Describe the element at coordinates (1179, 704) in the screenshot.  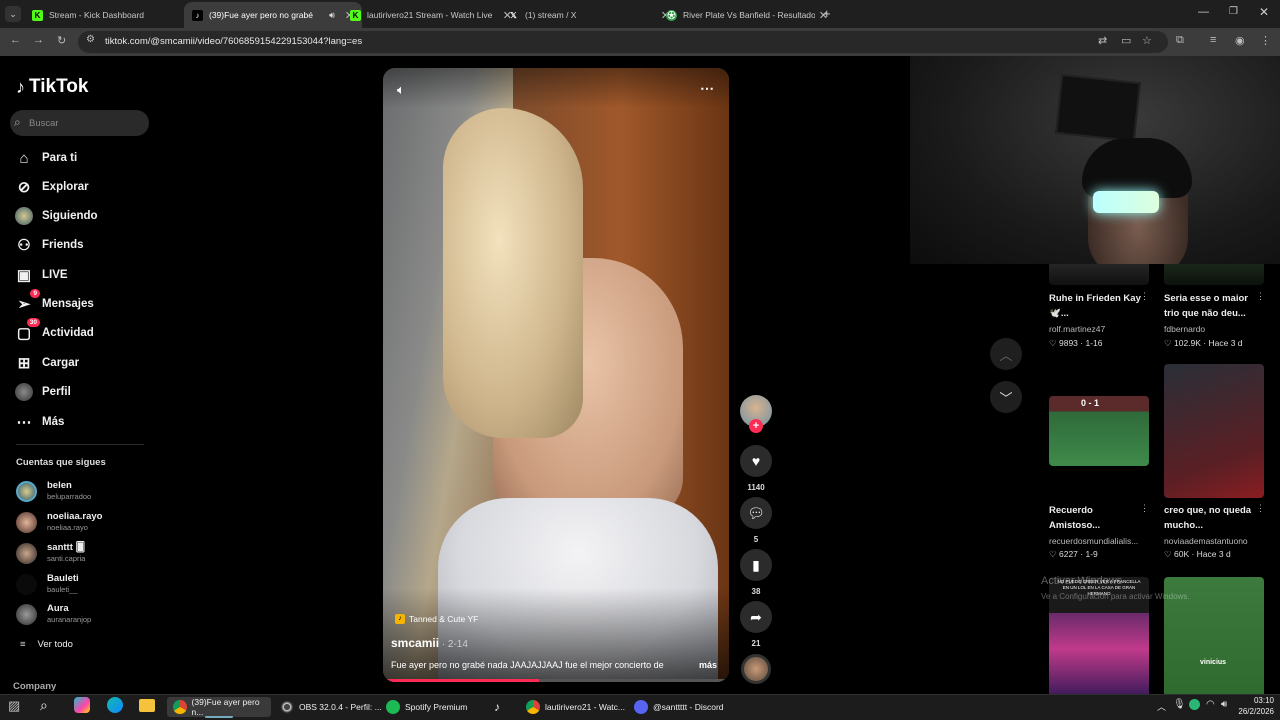
I see `microphone-icon: 🎙︎` at that location.